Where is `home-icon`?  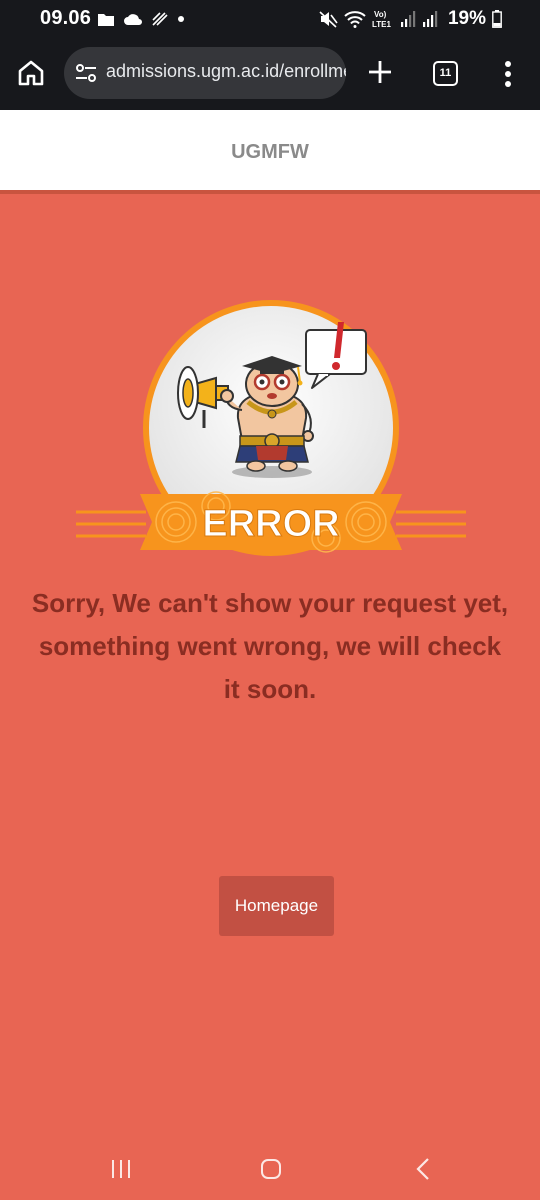 home-icon is located at coordinates (31, 73).